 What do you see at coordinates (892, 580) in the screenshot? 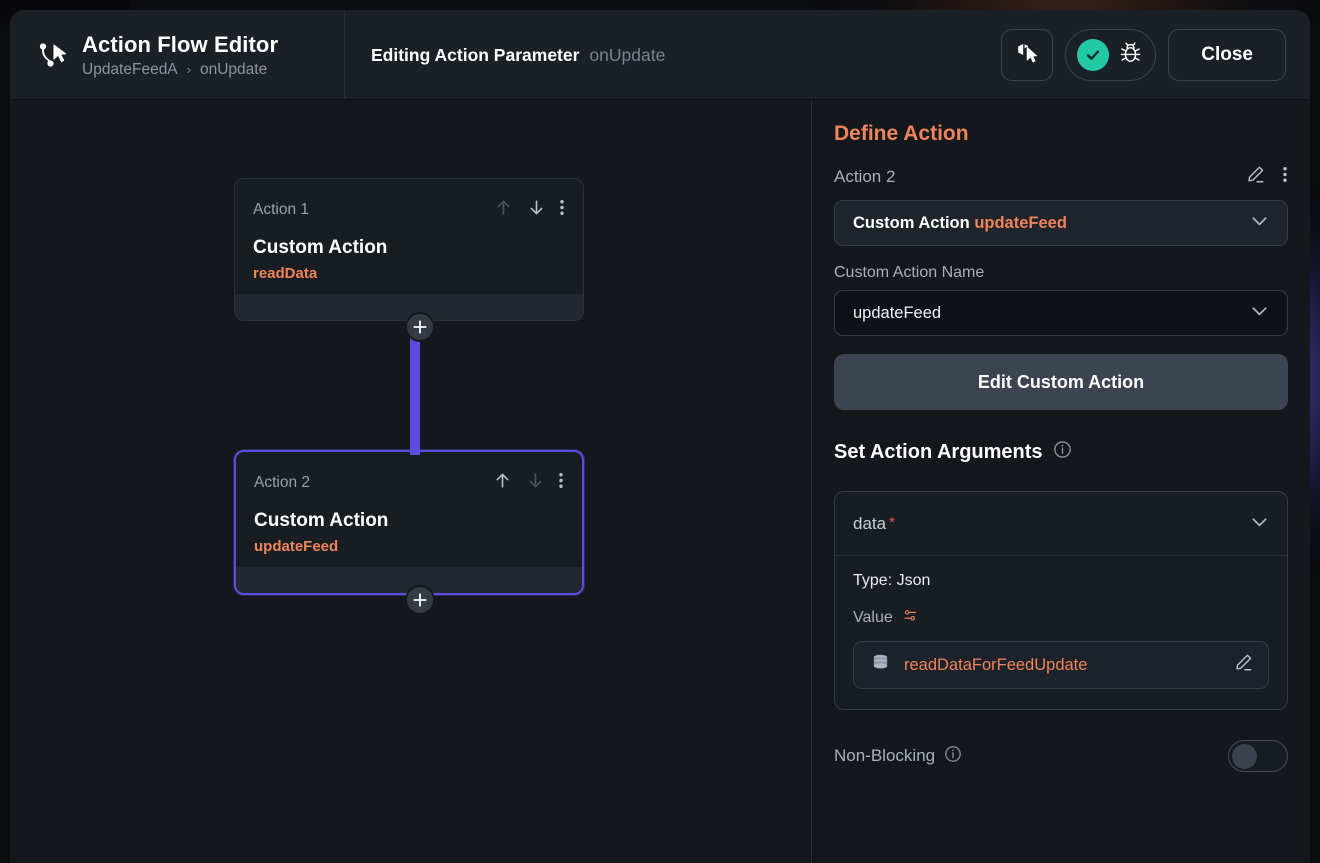
I see `argument-type: Type: Json` at bounding box center [892, 580].